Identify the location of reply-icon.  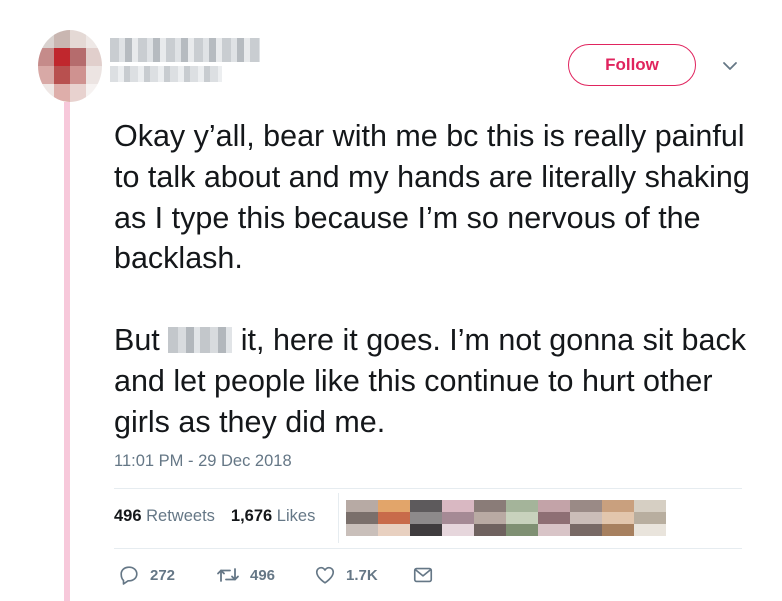
(129, 575).